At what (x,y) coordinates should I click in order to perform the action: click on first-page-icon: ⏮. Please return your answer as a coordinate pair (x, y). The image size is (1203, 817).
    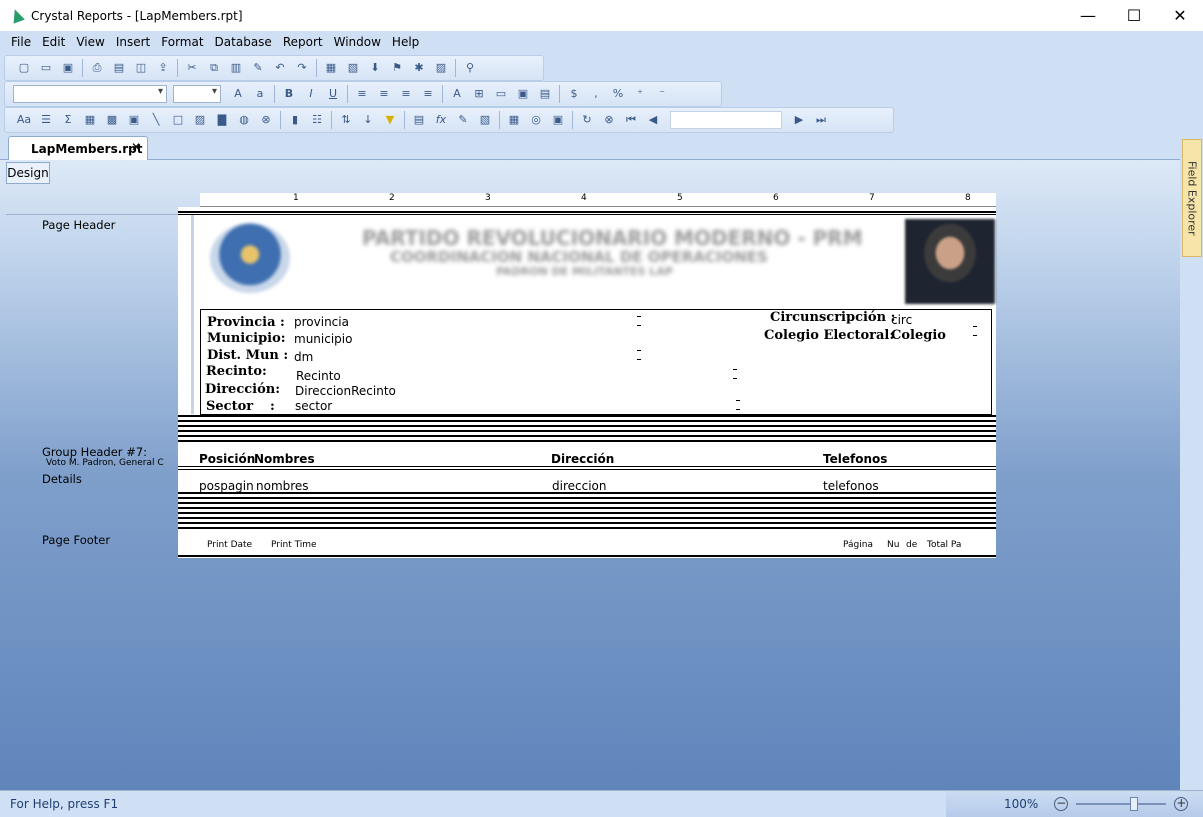
    Looking at the image, I should click on (631, 120).